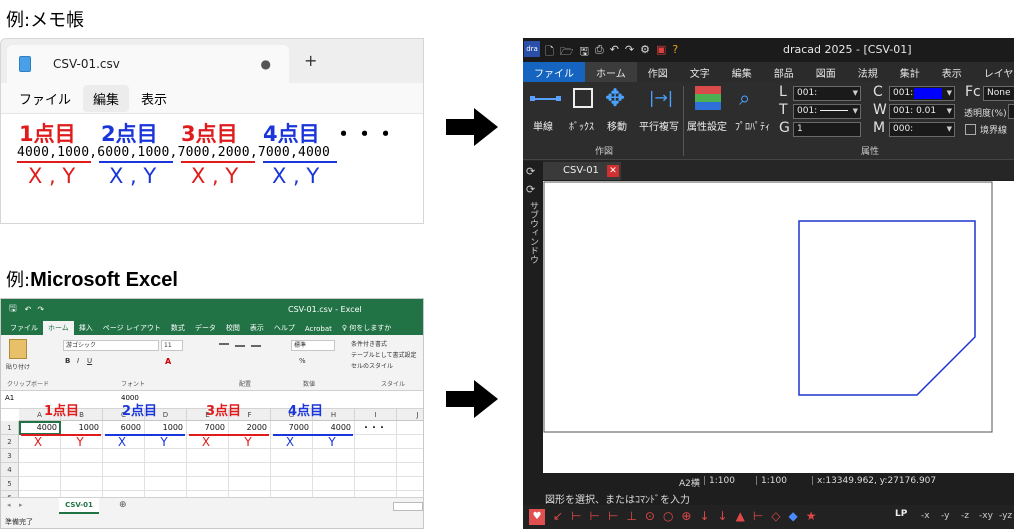 This screenshot has width=1014, height=529. I want to click on move-icon: ✥, so click(615, 98).